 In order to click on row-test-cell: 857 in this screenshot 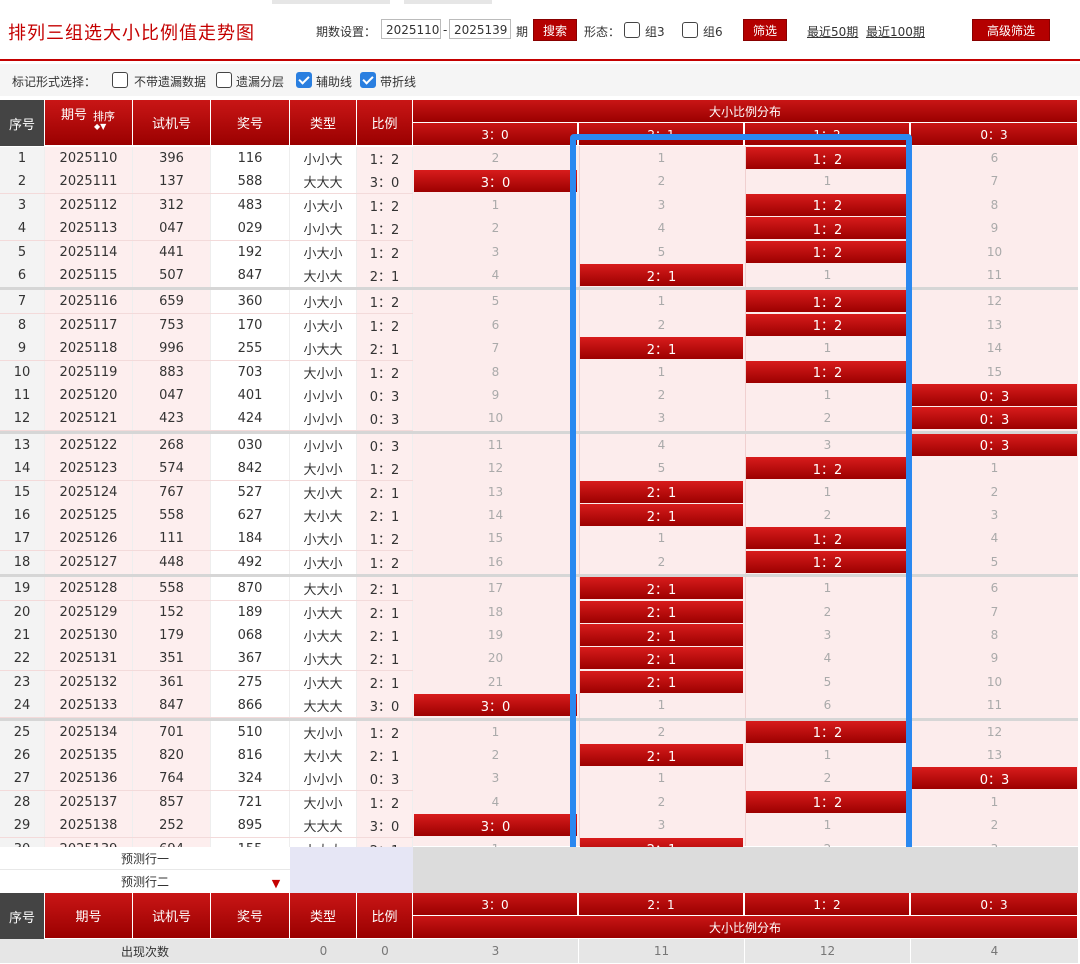, I will do `click(172, 802)`.